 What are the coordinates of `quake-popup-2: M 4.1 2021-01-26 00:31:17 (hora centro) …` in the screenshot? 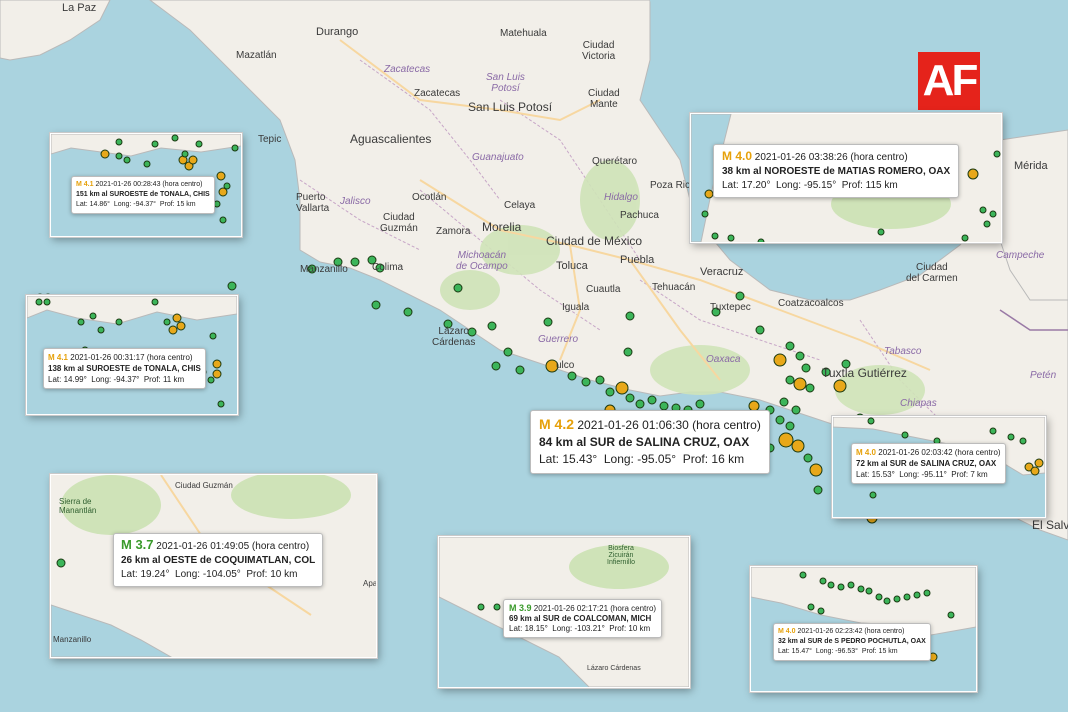 It's located at (124, 368).